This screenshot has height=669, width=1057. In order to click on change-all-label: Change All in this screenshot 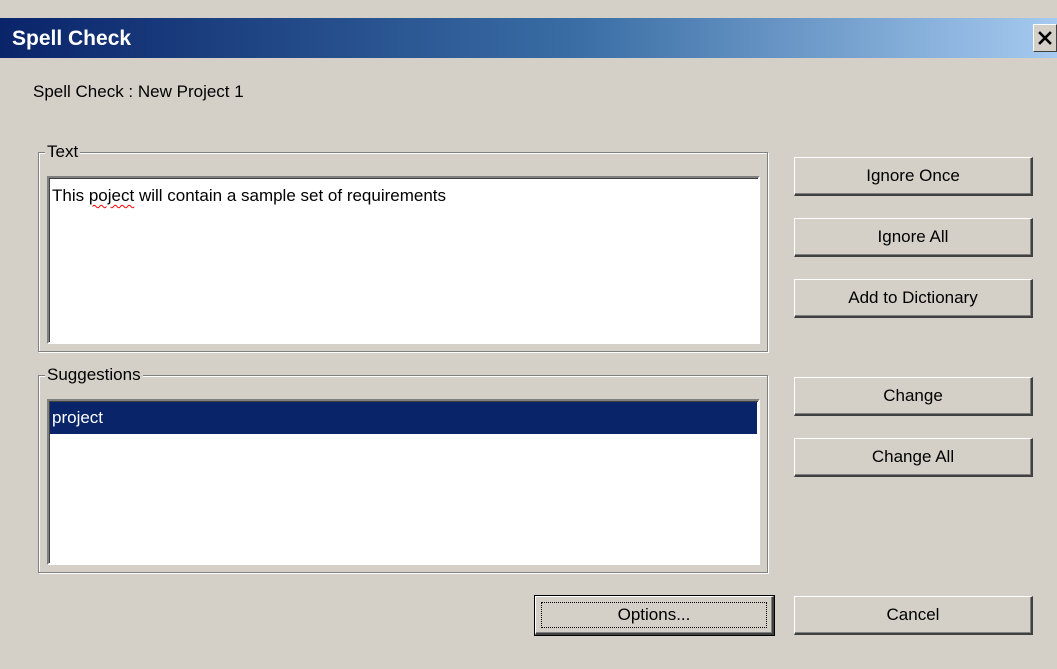, I will do `click(913, 456)`.